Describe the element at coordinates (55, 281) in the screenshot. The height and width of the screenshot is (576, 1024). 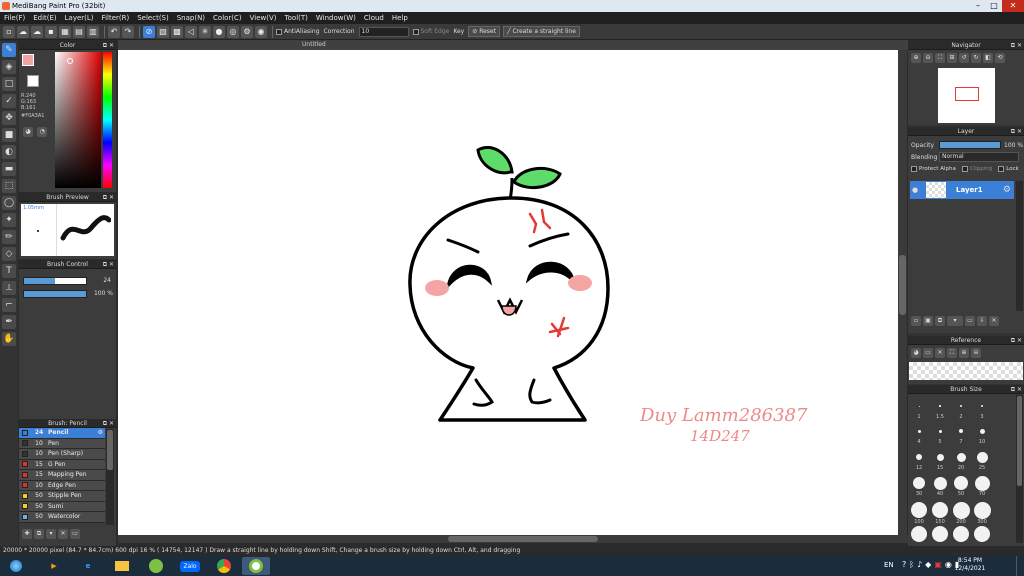
I see `brush-size-slider` at that location.